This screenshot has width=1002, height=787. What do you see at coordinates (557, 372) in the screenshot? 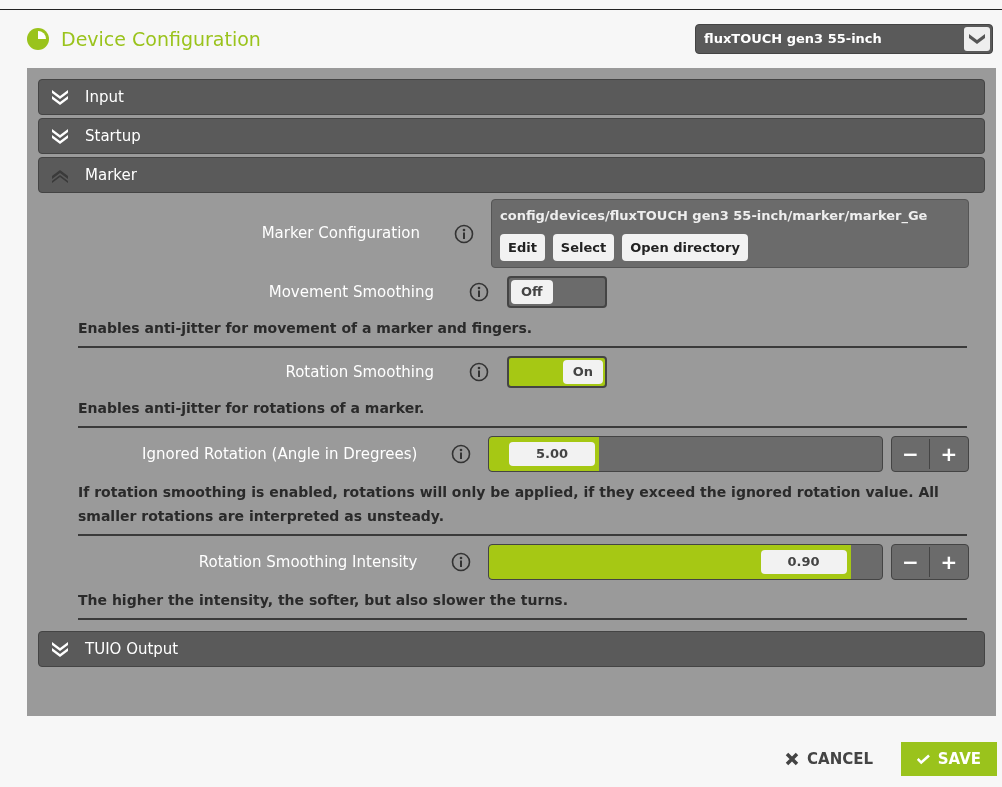
I see `toggle-switch: On` at bounding box center [557, 372].